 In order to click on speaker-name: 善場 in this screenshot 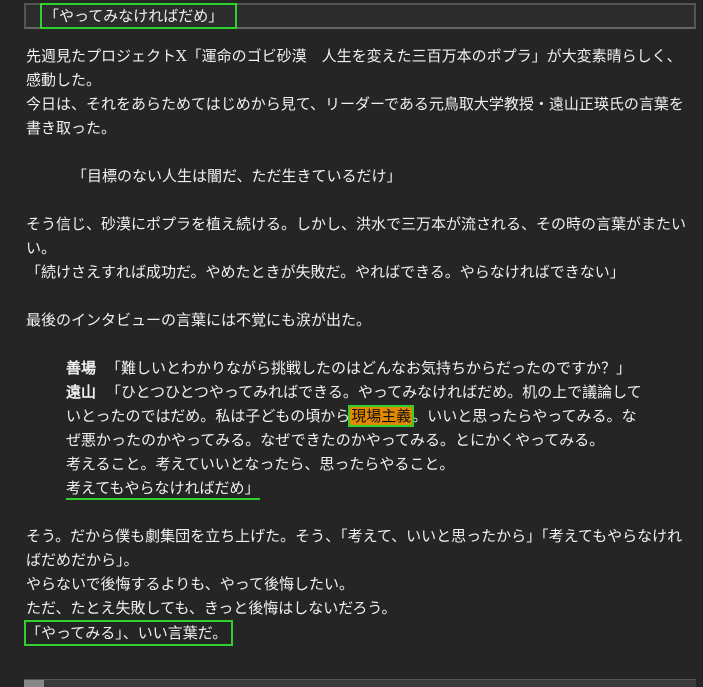, I will do `click(81, 368)`.